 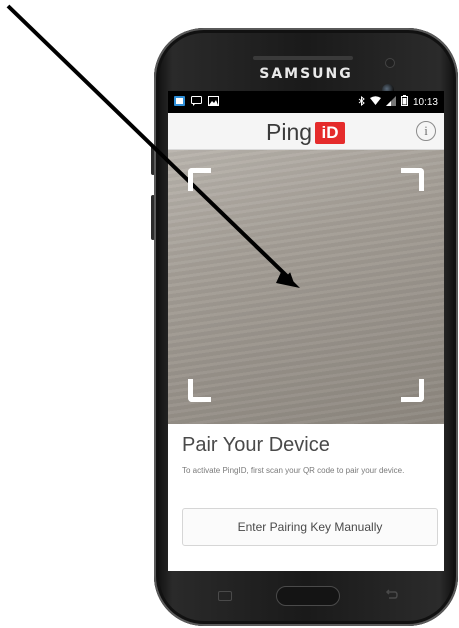 What do you see at coordinates (310, 527) in the screenshot?
I see `enter-pairing-key-button: Enter Pairing Key Manually` at bounding box center [310, 527].